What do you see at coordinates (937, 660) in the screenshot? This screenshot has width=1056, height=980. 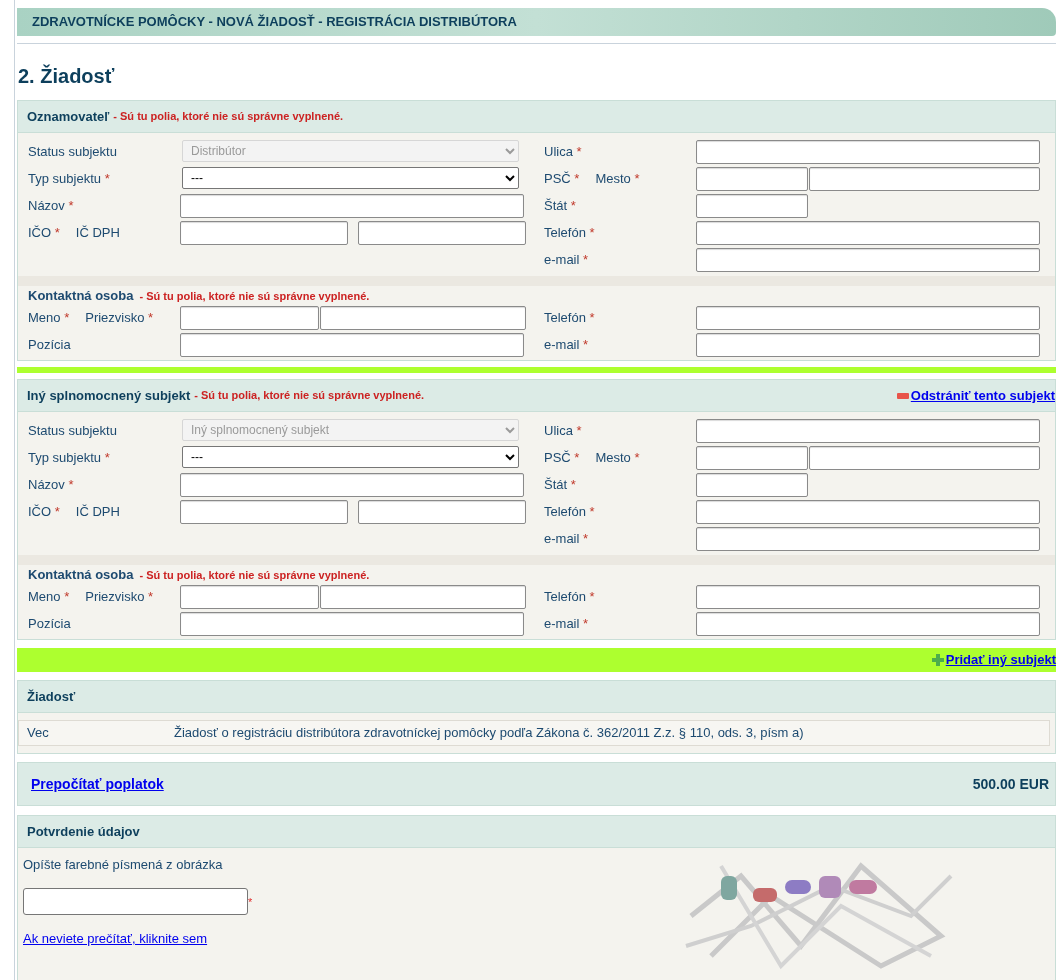 I see `plus-icon` at bounding box center [937, 660].